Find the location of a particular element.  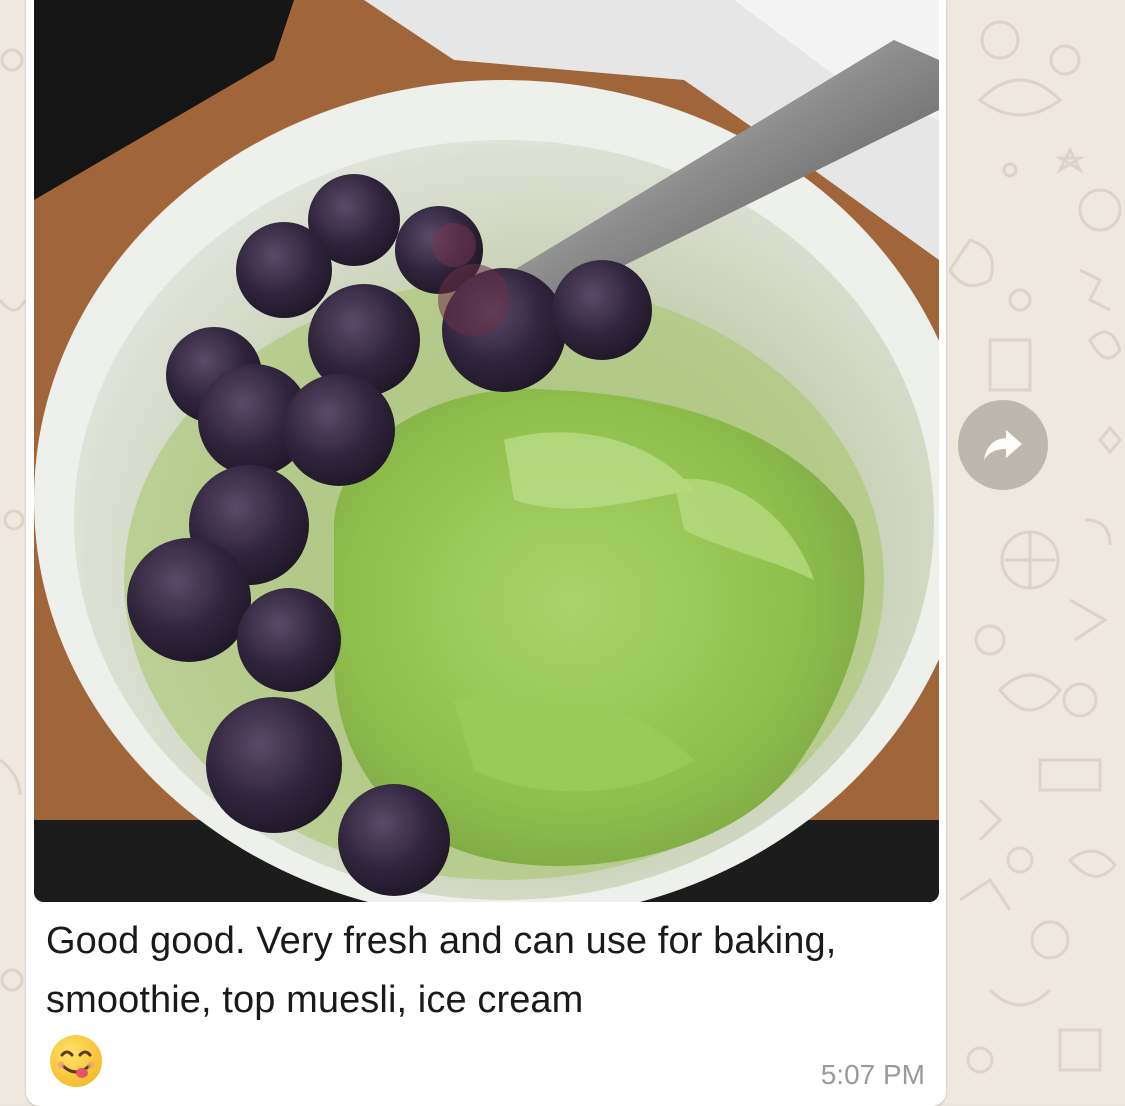

message-timestamp: 5:07 PM is located at coordinates (872, 1074).